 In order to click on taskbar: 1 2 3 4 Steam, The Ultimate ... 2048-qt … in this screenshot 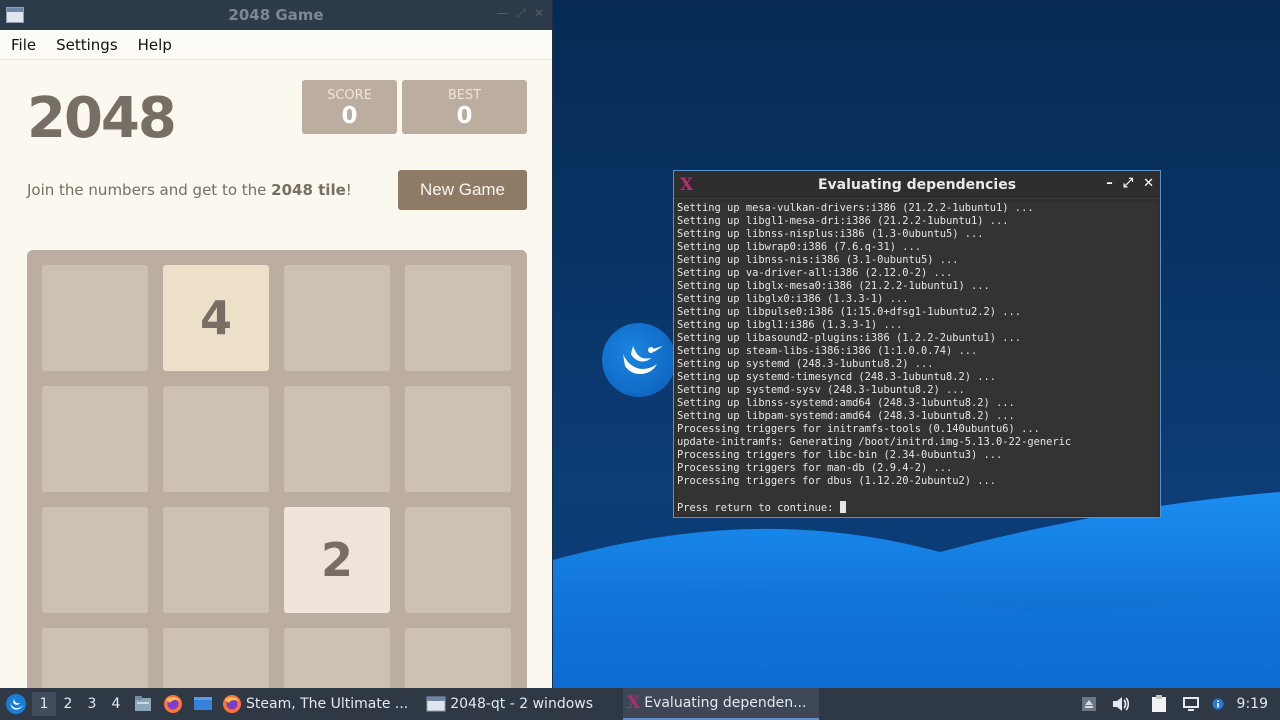, I will do `click(640, 704)`.